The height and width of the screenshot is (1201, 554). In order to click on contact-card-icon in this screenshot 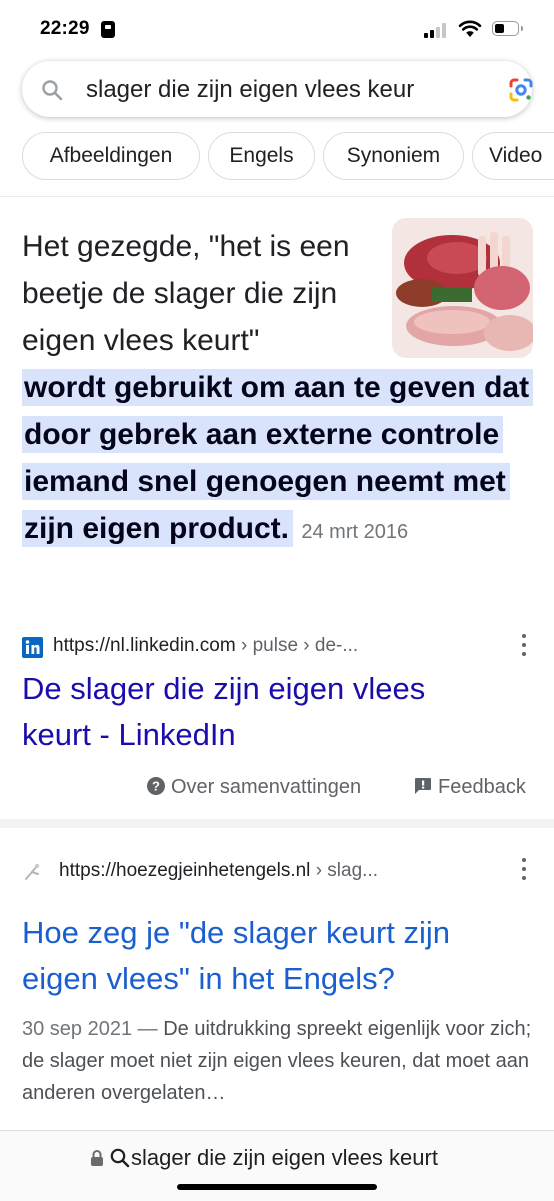, I will do `click(108, 29)`.